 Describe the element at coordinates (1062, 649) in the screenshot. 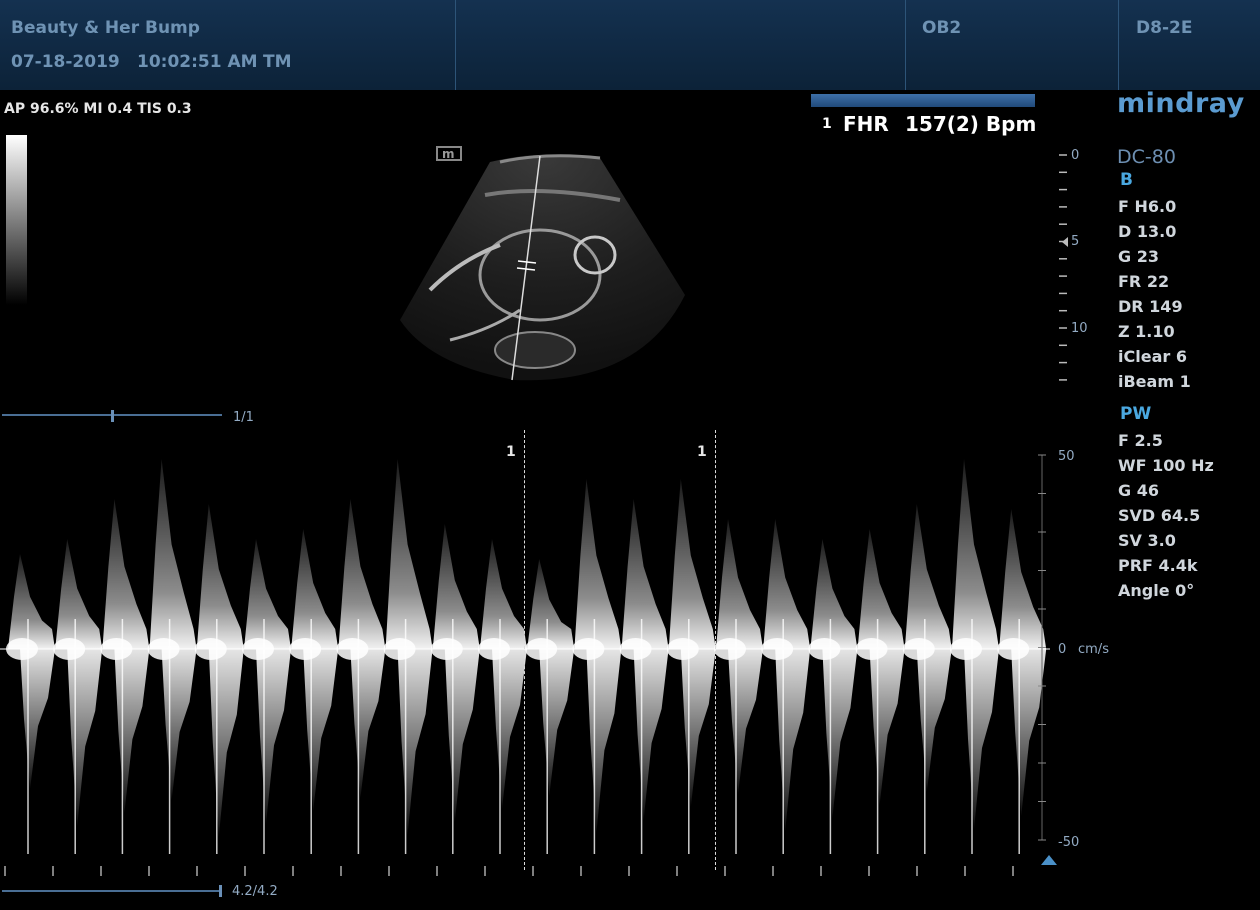

I see `velocity-zero-label: 0` at that location.